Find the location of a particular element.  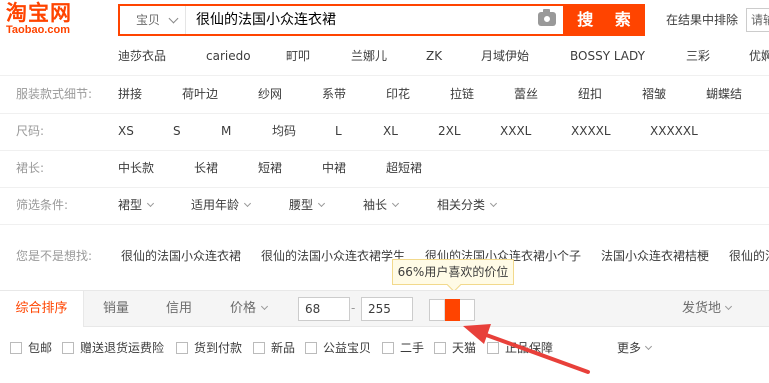

size-option: M is located at coordinates (226, 131).